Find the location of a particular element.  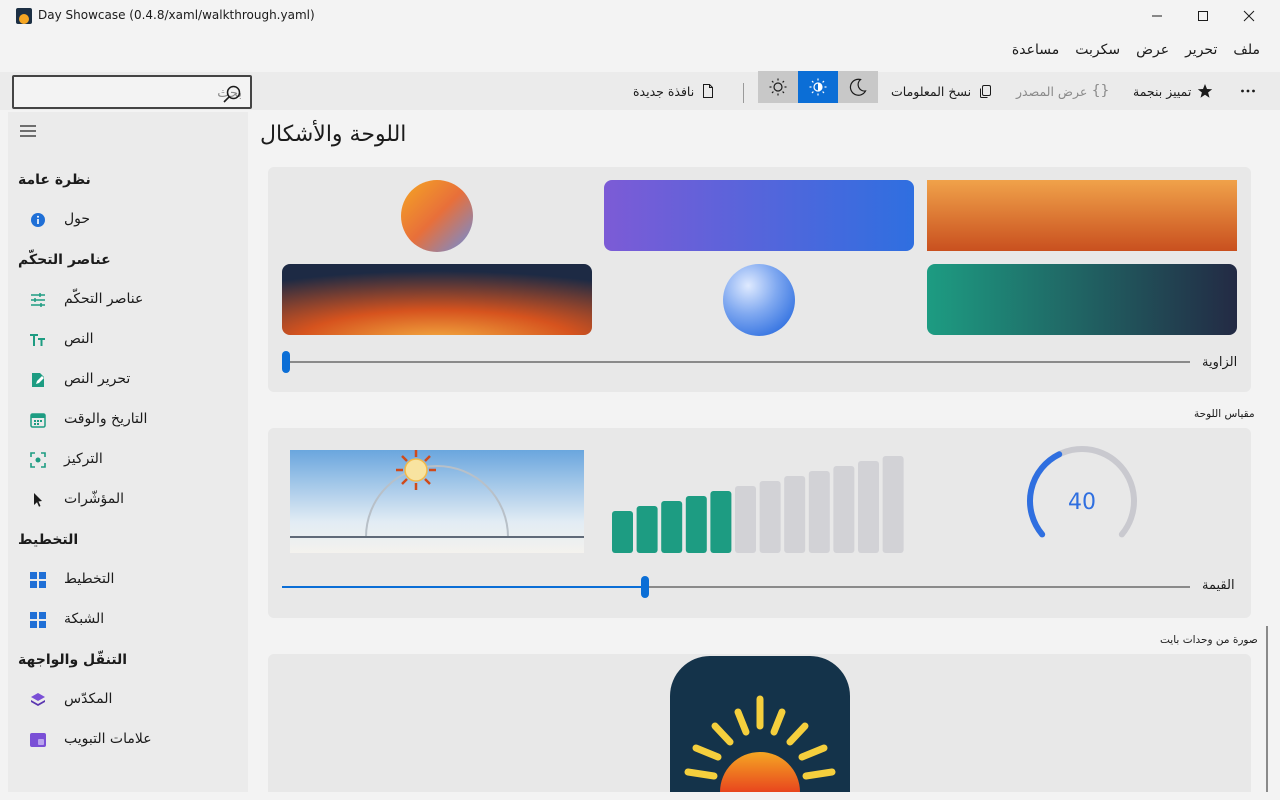

copy-icon is located at coordinates (986, 91).